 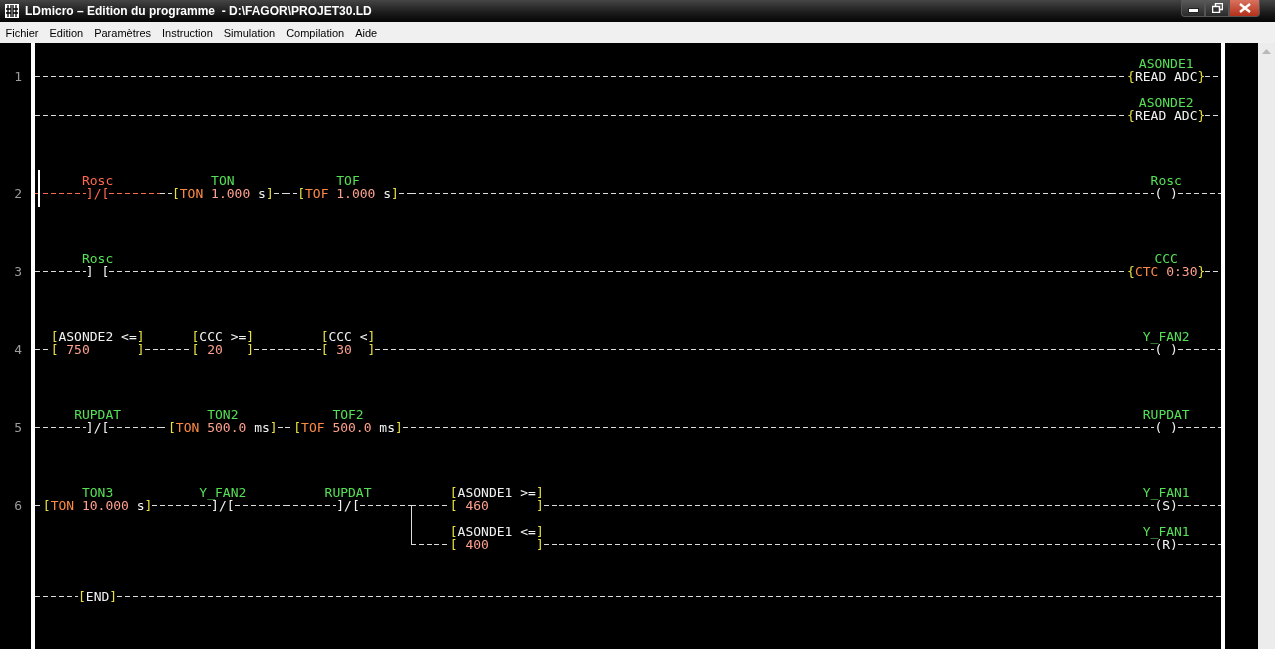 I want to click on menu-item: Aide, so click(x=366, y=32).